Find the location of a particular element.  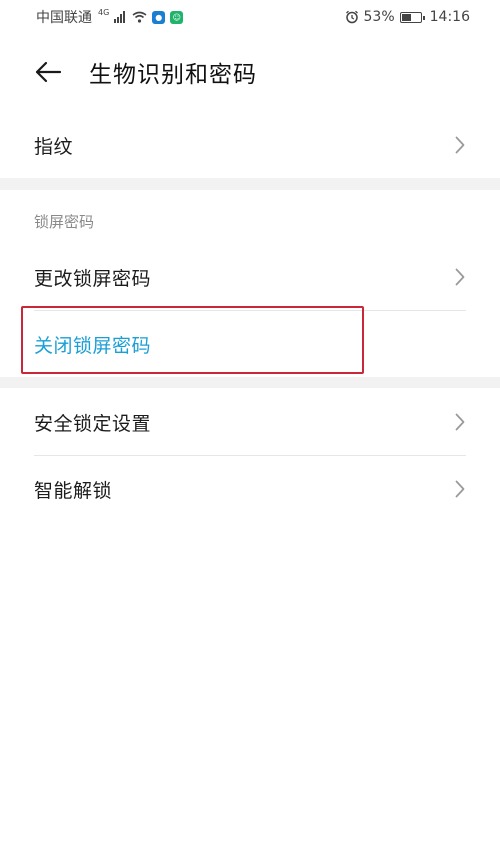

security-lock-label: 安全锁定设置 is located at coordinates (93, 423).